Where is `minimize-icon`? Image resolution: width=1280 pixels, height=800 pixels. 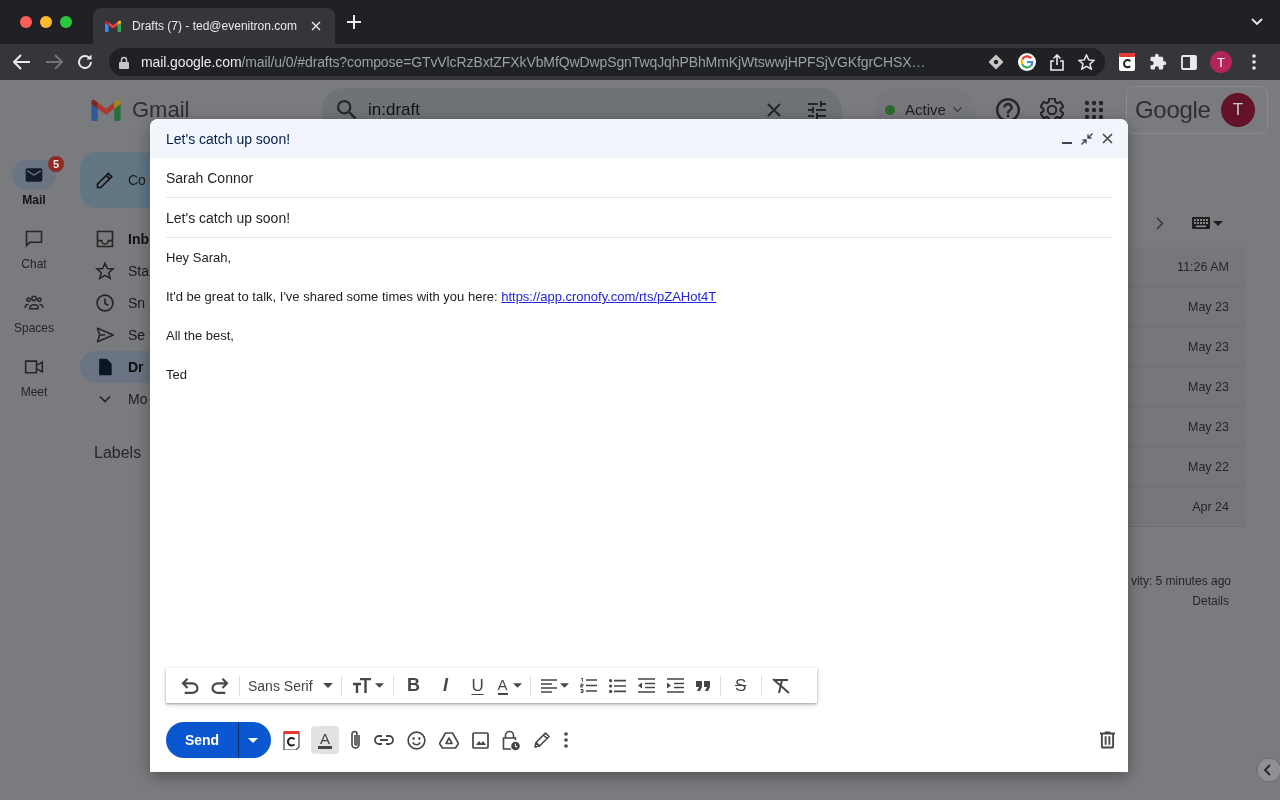
minimize-icon is located at coordinates (1067, 142).